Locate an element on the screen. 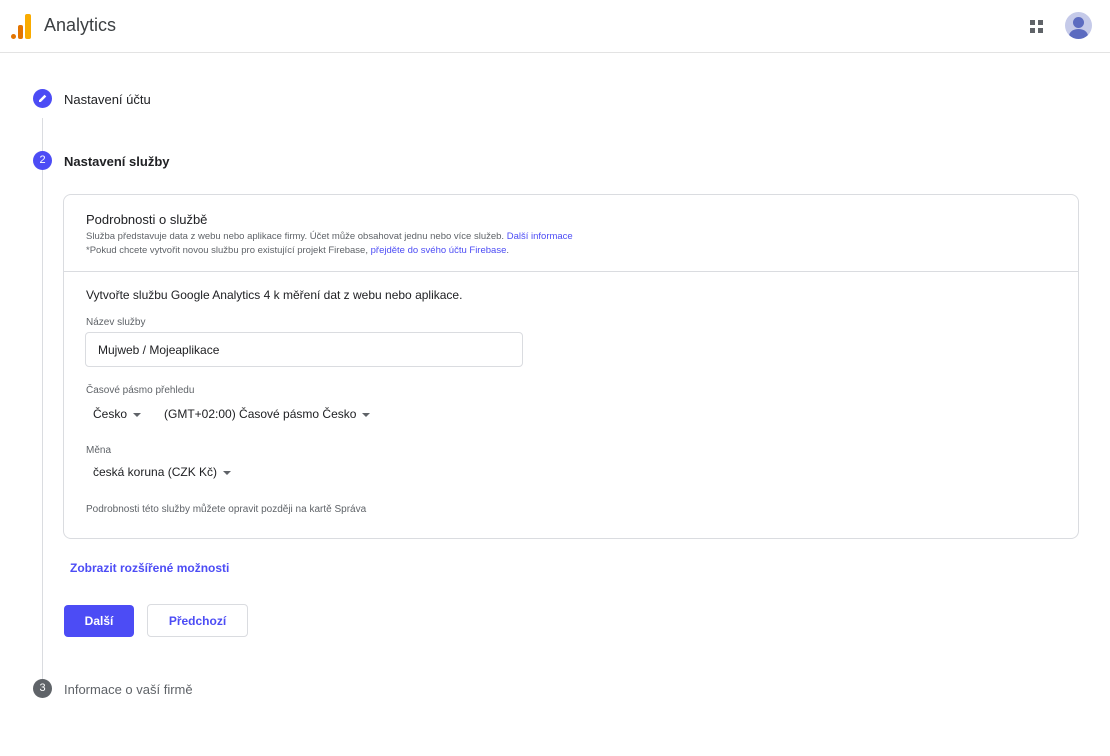 The image size is (1110, 756). advanced-options-link: Zobrazit rozšířené možnosti is located at coordinates (149, 568).